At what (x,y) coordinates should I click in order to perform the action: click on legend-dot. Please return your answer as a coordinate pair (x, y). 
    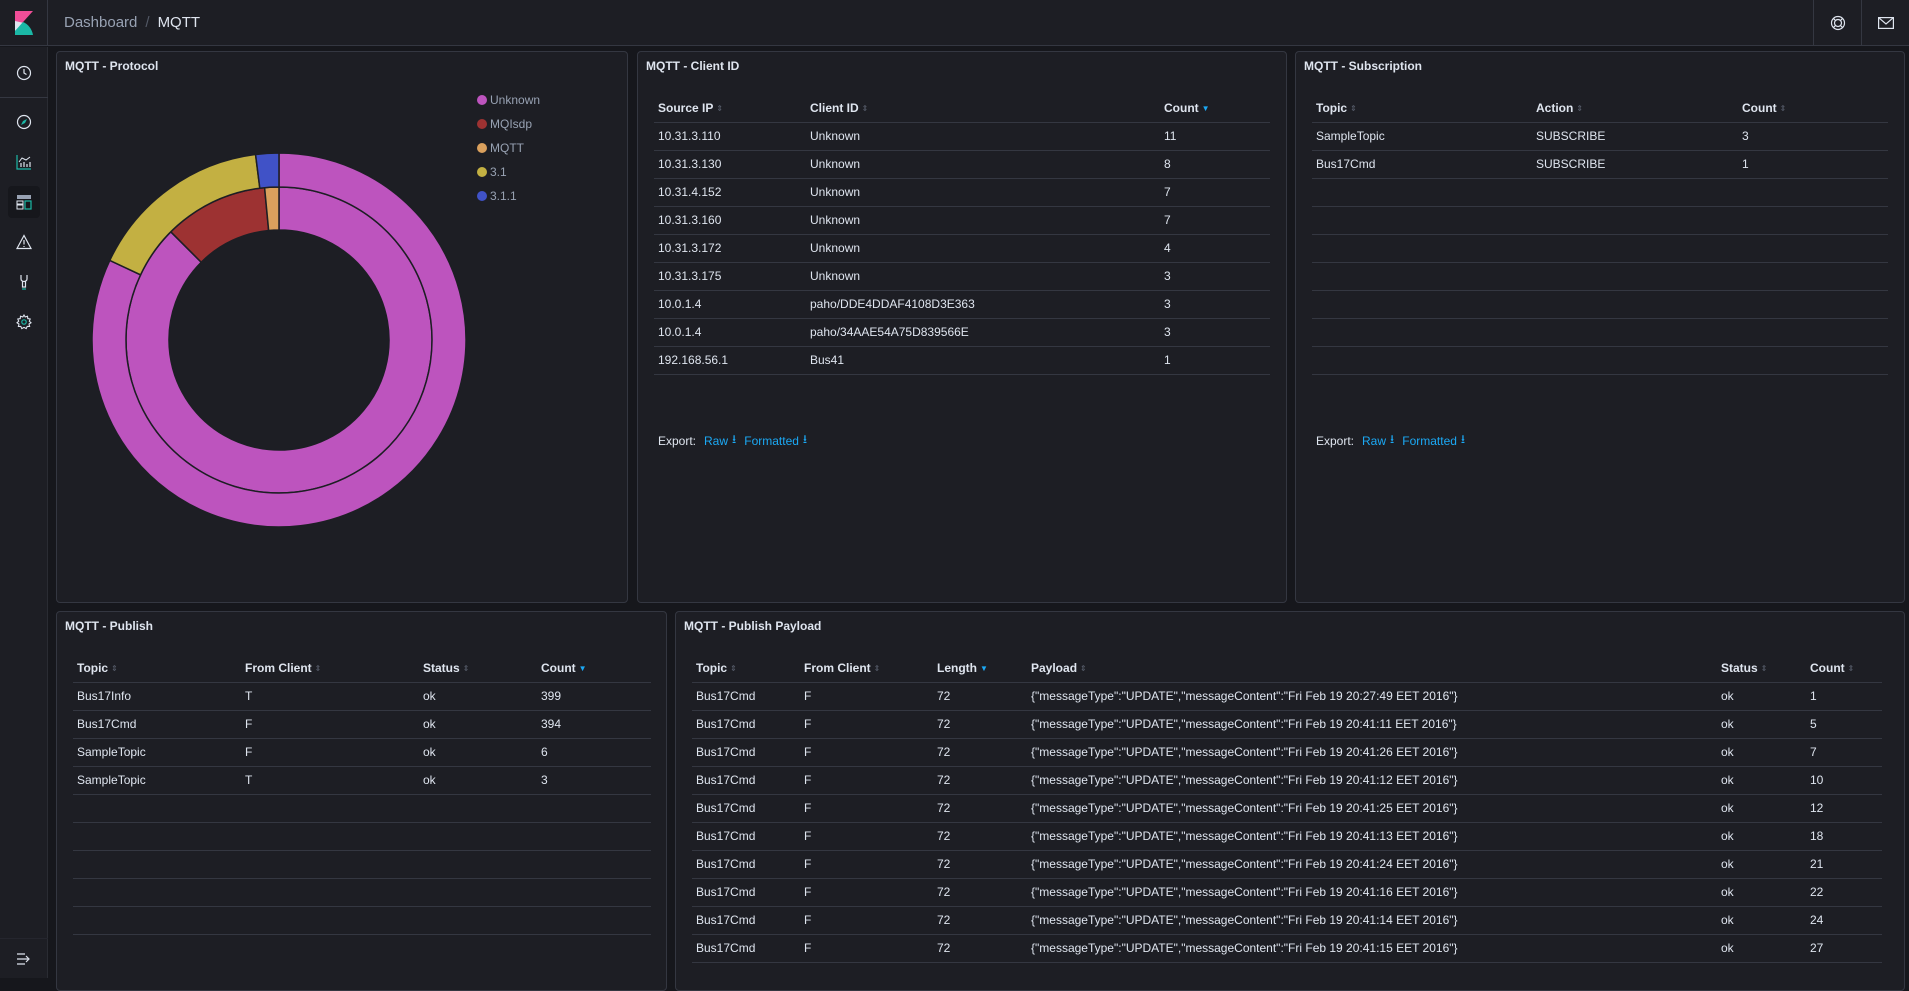
    Looking at the image, I should click on (482, 148).